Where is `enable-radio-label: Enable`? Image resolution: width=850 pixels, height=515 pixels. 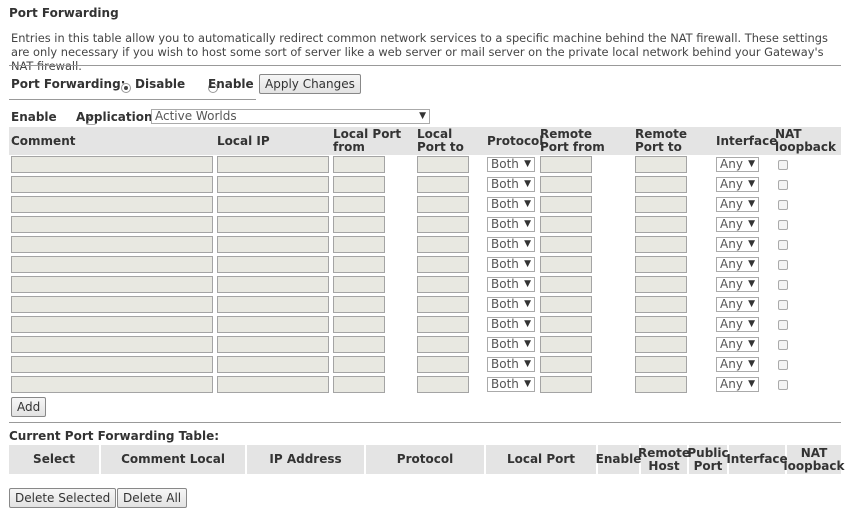
enable-radio-label: Enable is located at coordinates (231, 84).